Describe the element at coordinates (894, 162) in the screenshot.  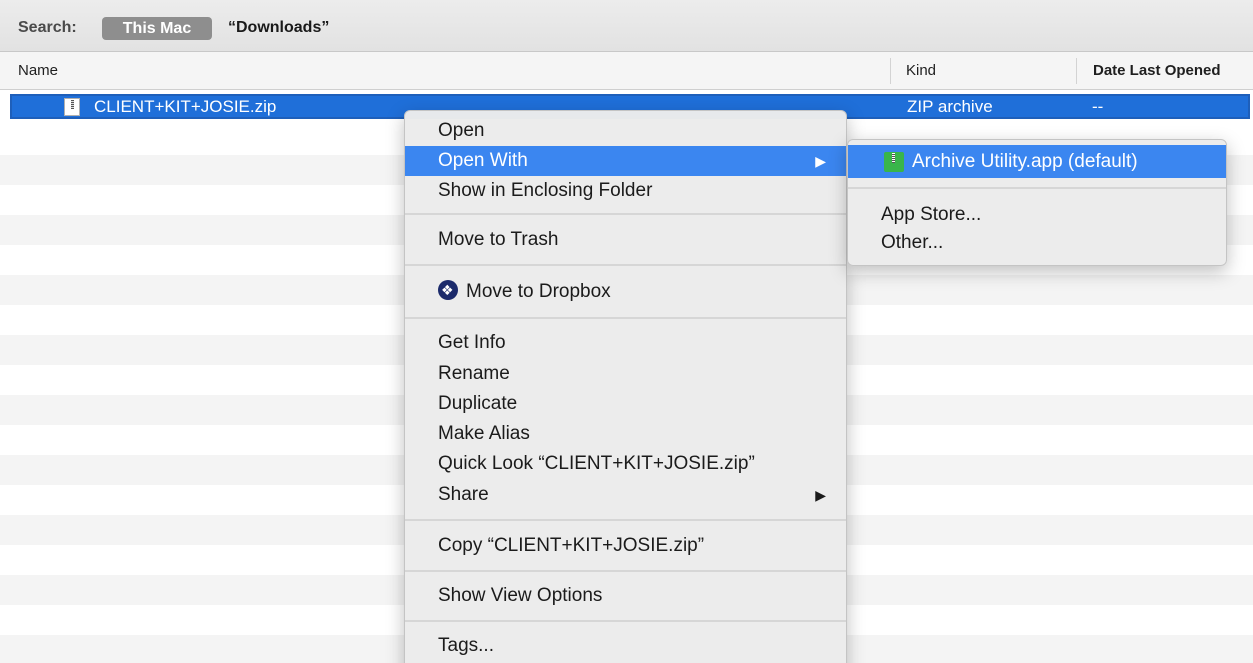
I see `archive-utility-icon` at that location.